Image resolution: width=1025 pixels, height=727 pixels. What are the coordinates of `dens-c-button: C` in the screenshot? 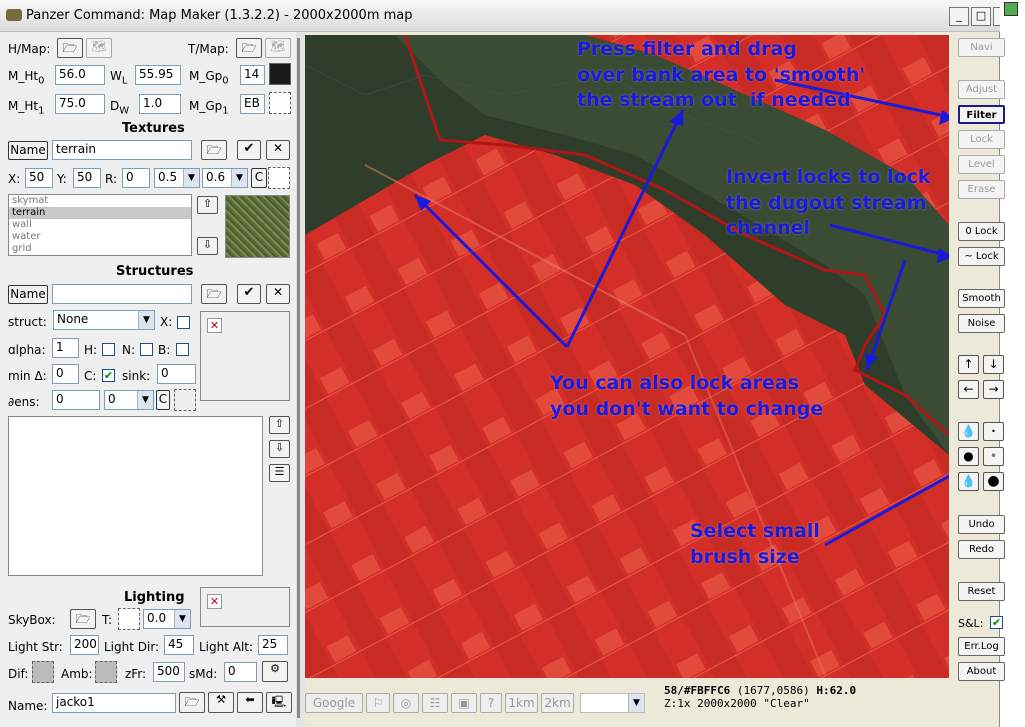 It's located at (163, 400).